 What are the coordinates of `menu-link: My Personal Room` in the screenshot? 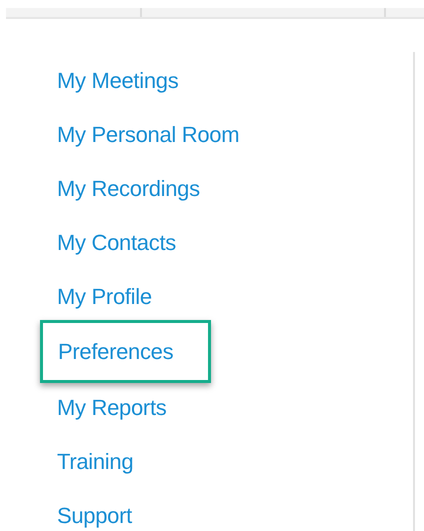 It's located at (148, 135).